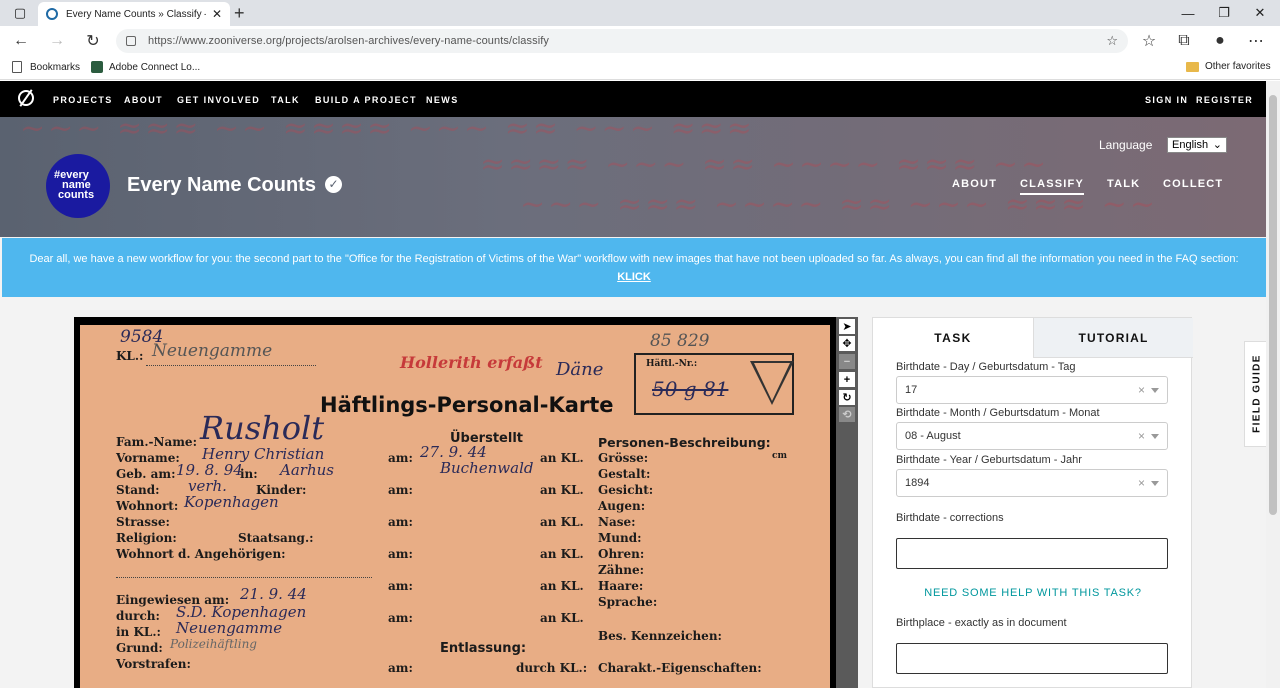  Describe the element at coordinates (1224, 13) in the screenshot. I see `restore-icon: ❐` at that location.